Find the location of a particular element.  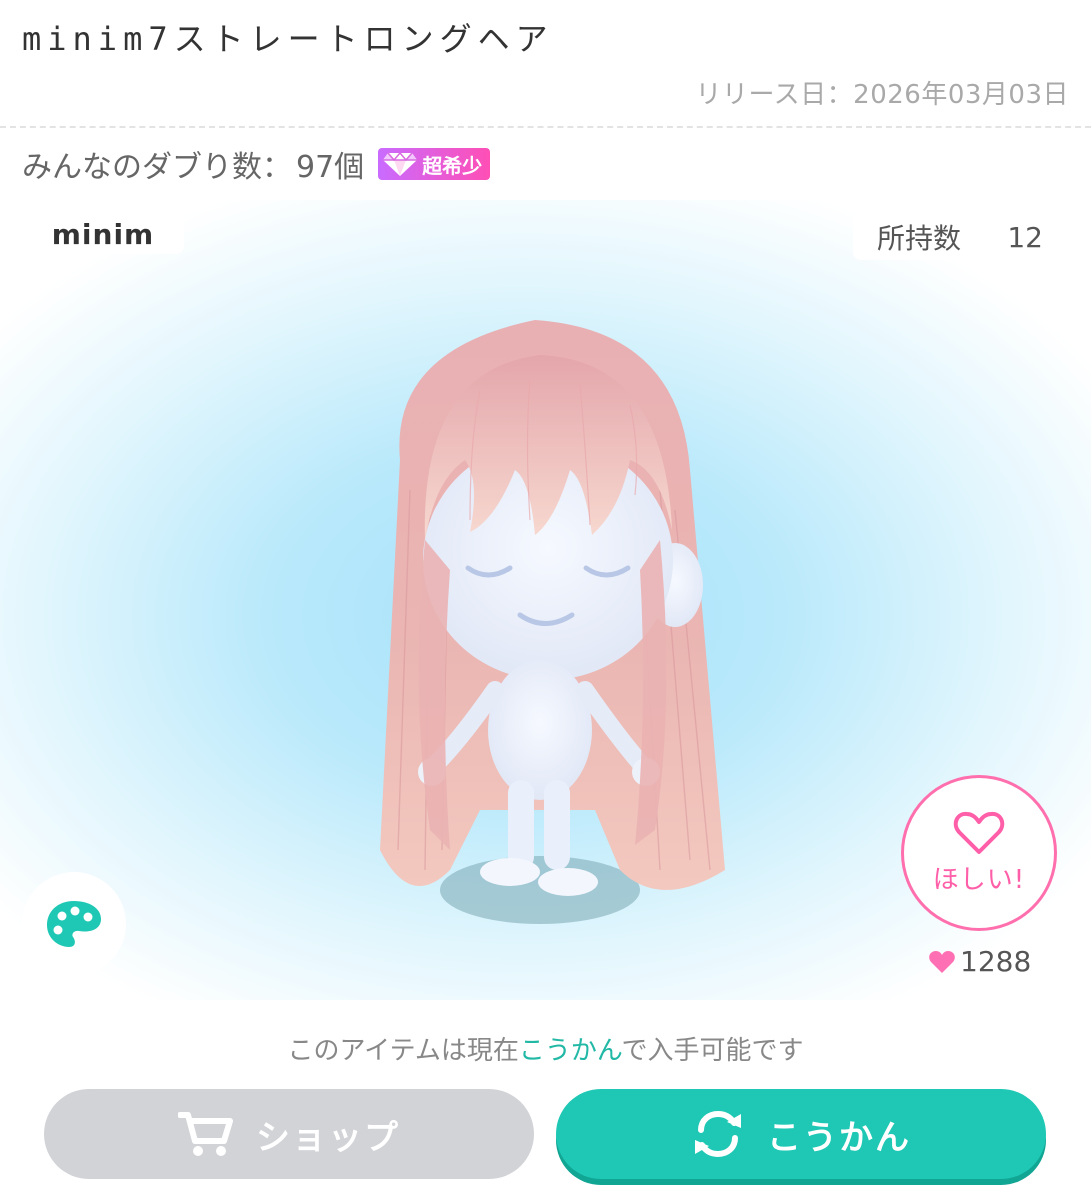

want-button: ほしい! is located at coordinates (979, 853).